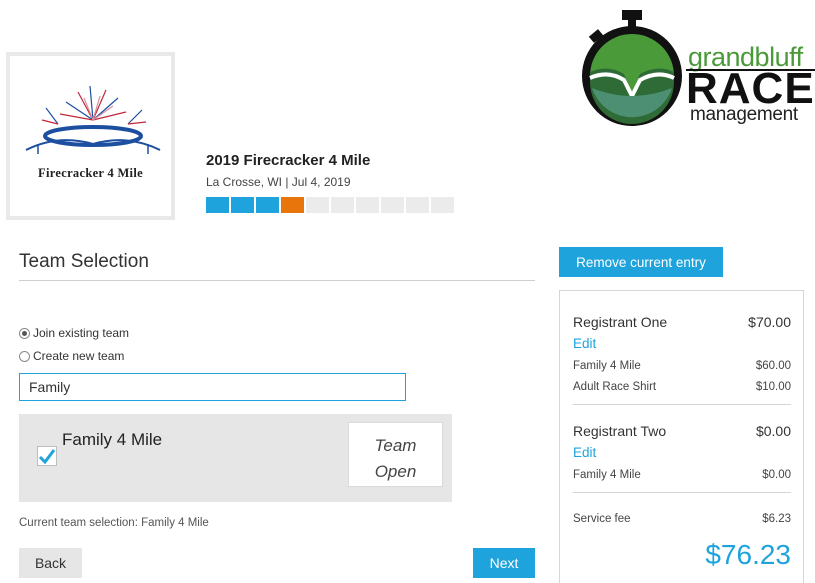 This screenshot has height=583, width=815. Describe the element at coordinates (632, 68) in the screenshot. I see `stopwatch-icon` at that location.